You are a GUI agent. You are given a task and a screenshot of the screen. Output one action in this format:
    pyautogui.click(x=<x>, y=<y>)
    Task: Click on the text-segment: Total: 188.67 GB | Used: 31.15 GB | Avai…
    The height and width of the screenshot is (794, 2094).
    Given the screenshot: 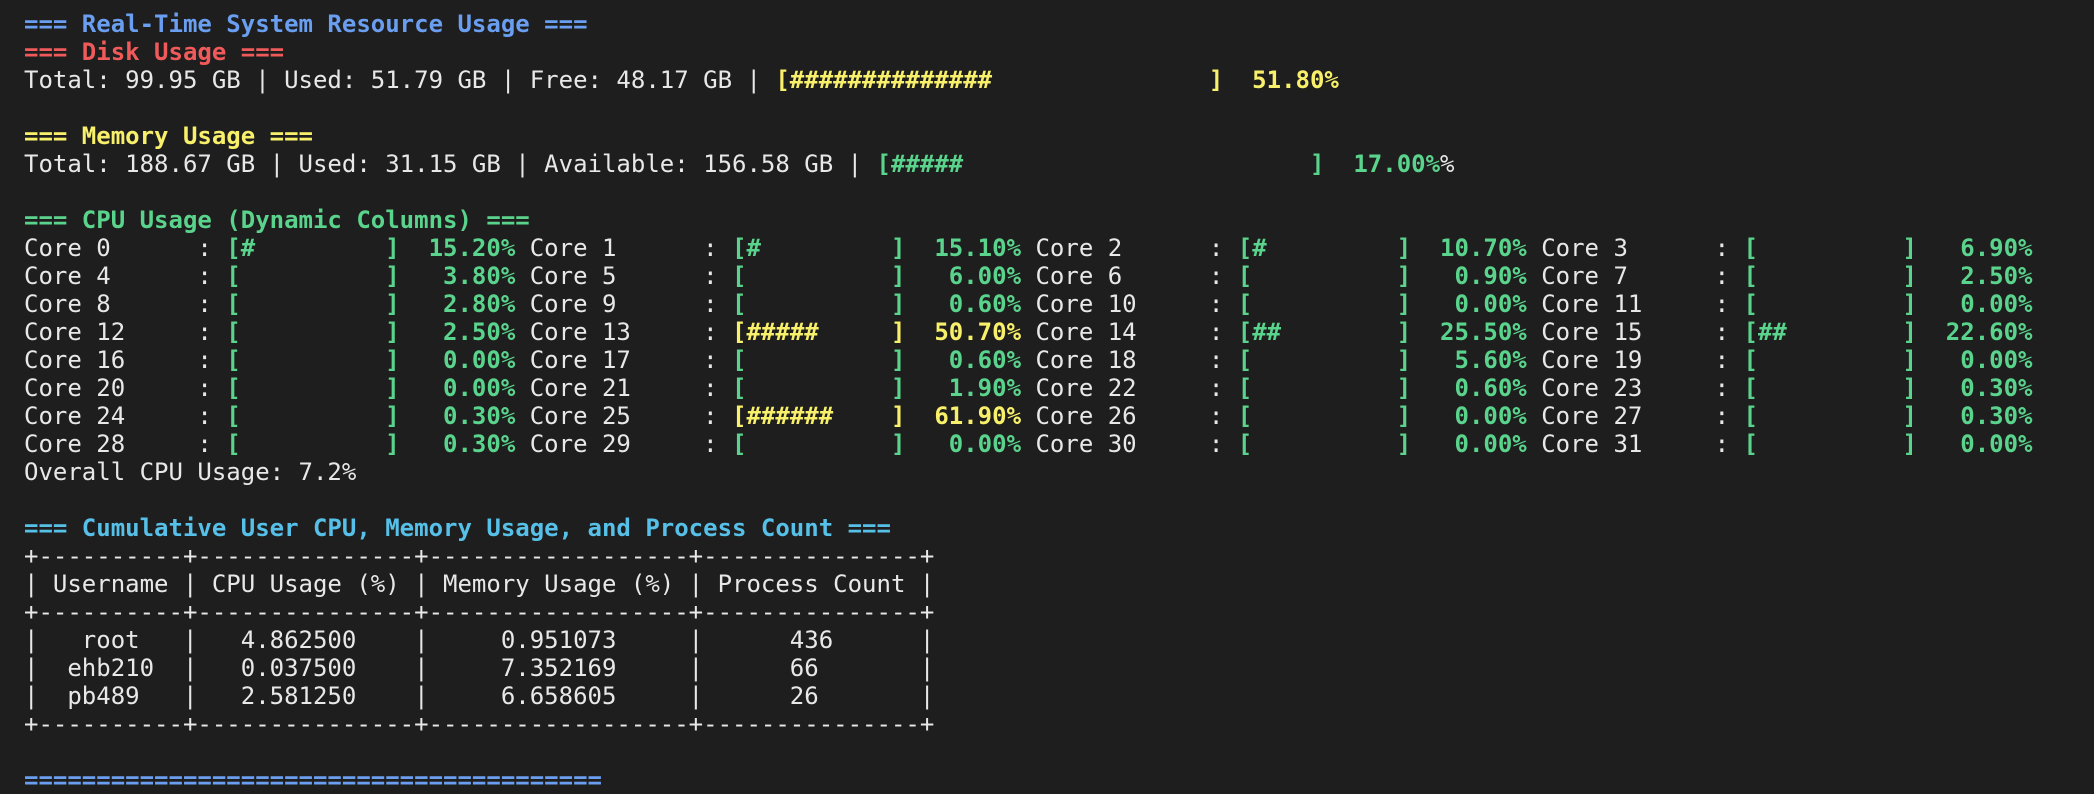 What is the action you would take?
    pyautogui.click(x=450, y=164)
    